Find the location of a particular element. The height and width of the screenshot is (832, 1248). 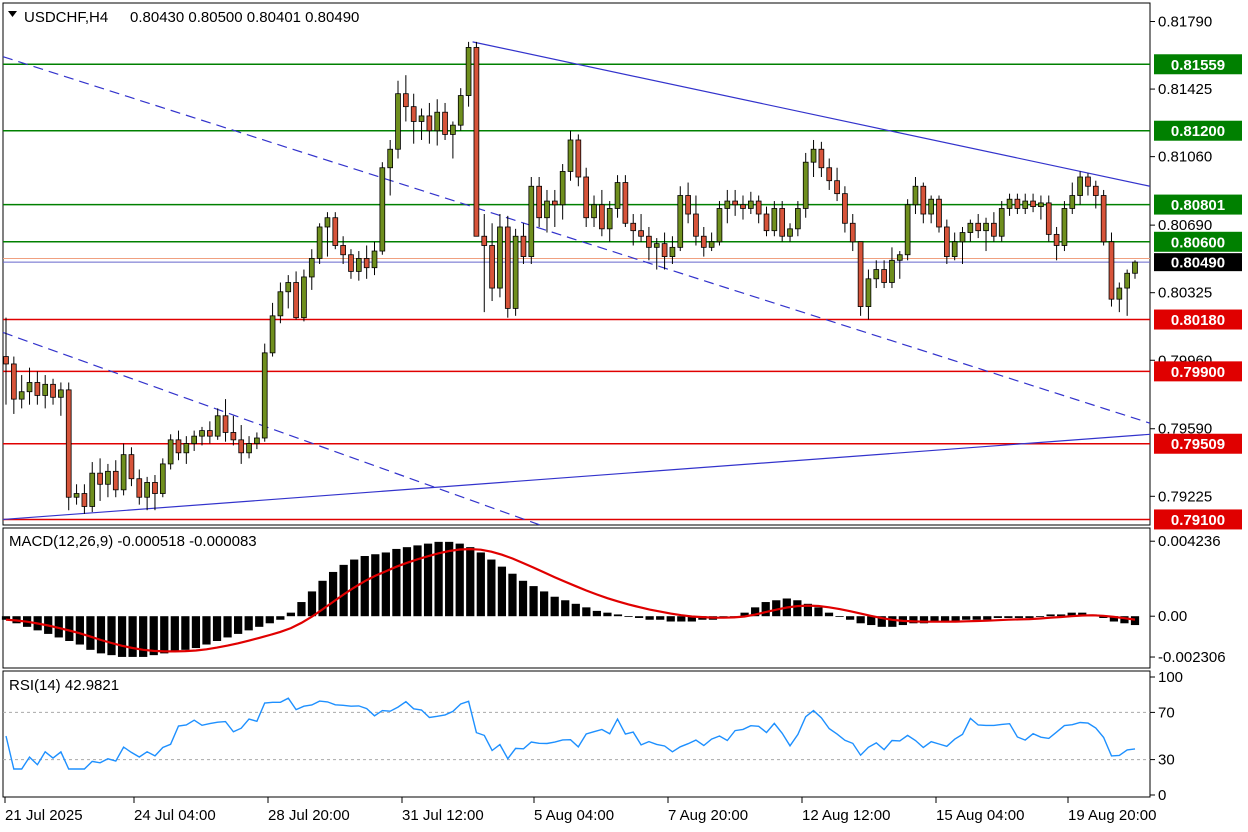

time-tick-label: 12 Aug 12:00 is located at coordinates (846, 815).